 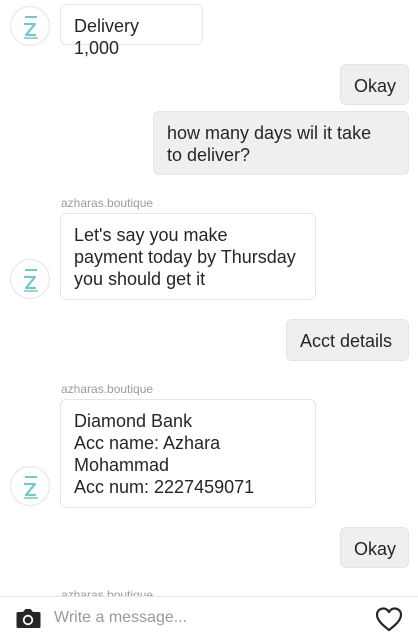 I want to click on message-bubble-incoming: Delivery 1,000, so click(x=131, y=31).